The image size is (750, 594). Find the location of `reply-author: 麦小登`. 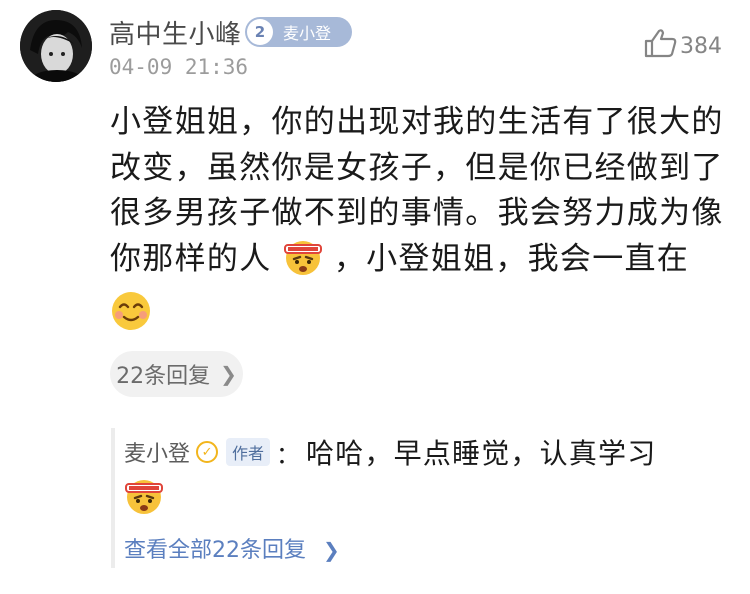

reply-author: 麦小登 is located at coordinates (157, 452).